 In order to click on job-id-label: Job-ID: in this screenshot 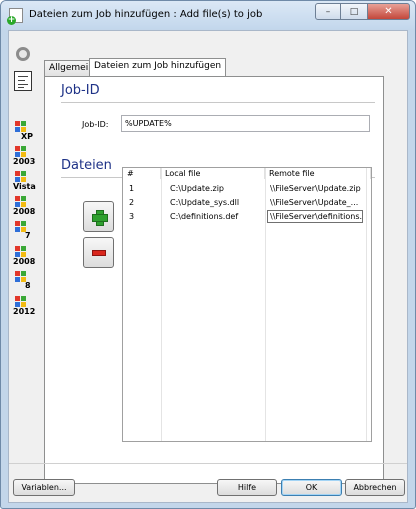, I will do `click(95, 124)`.